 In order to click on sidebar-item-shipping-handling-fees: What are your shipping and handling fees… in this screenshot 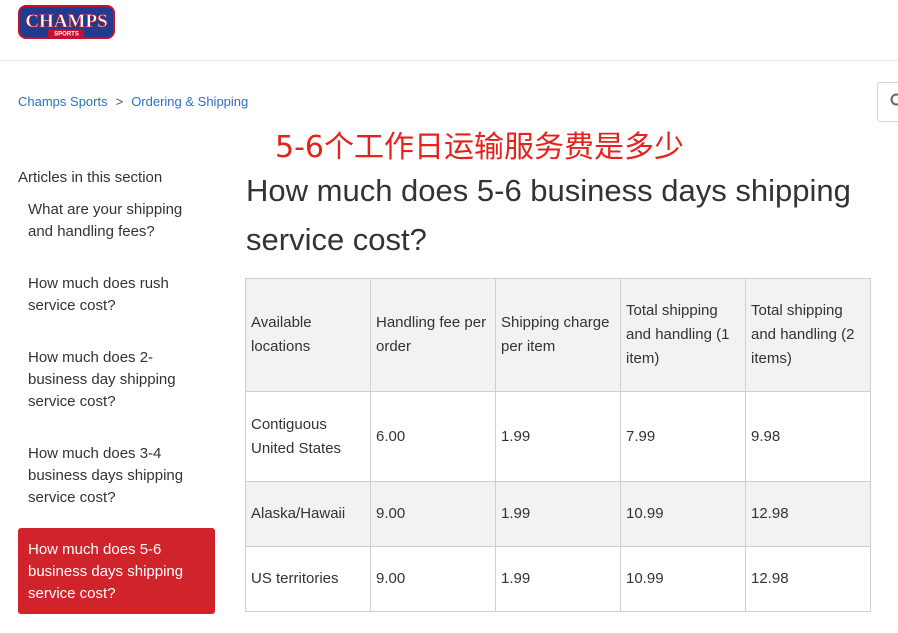, I will do `click(116, 221)`.